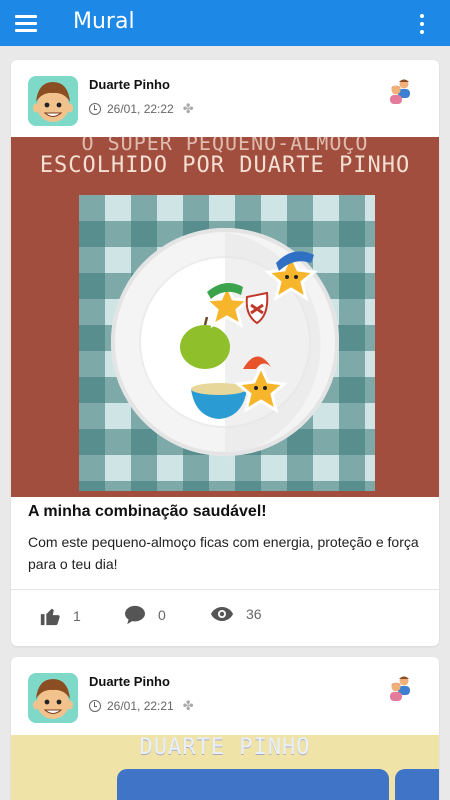 This screenshot has height=800, width=450. I want to click on post-actions: 1 0 36, so click(225, 620).